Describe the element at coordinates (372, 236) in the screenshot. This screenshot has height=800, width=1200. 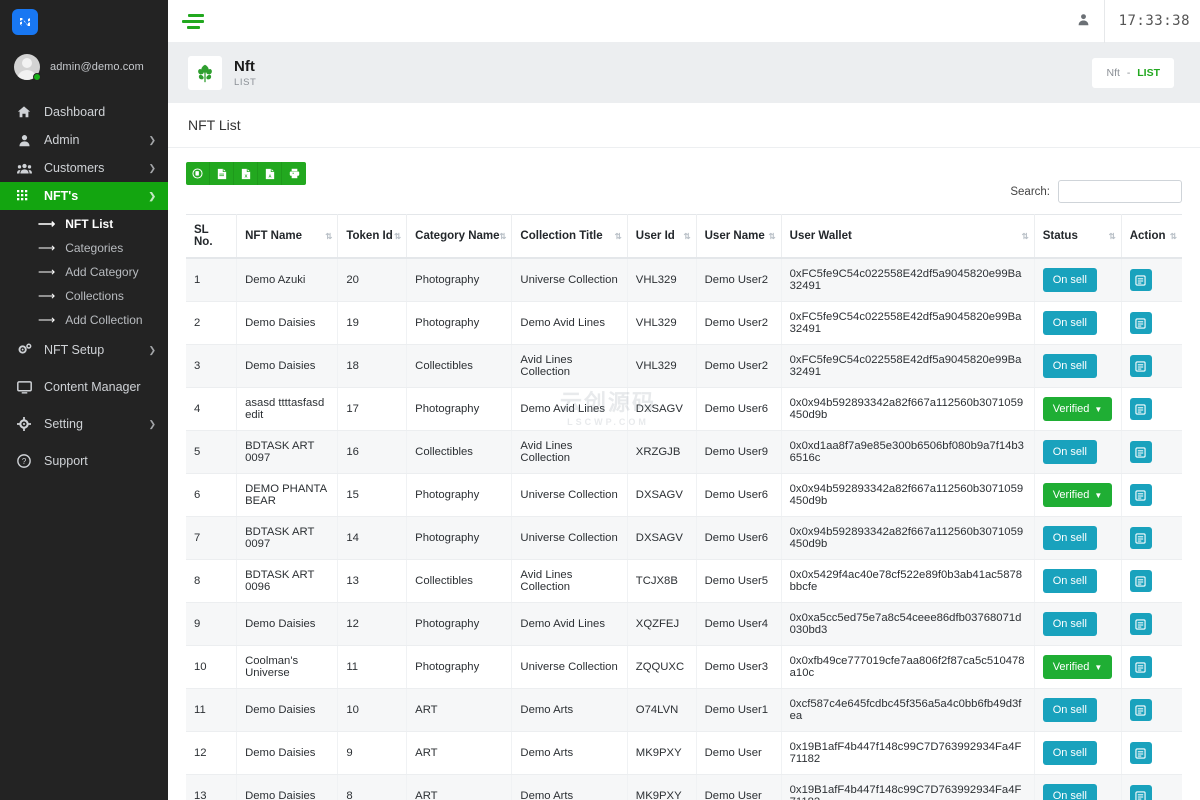
I see `column-header-token-id: Token Id ⇅` at that location.